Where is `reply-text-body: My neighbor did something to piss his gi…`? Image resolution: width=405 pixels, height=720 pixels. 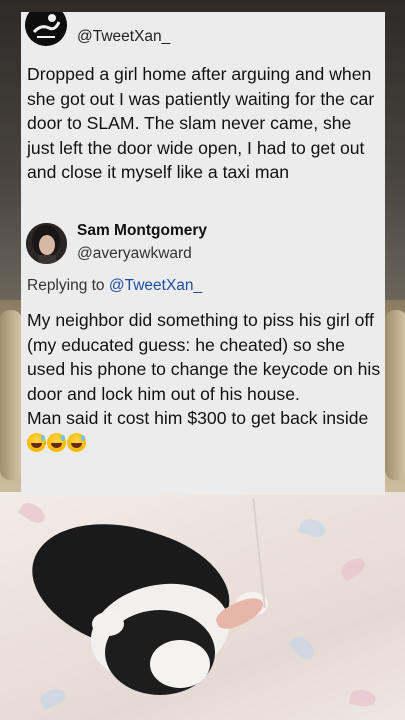 reply-text-body: My neighbor did something to piss his gi… is located at coordinates (204, 357).